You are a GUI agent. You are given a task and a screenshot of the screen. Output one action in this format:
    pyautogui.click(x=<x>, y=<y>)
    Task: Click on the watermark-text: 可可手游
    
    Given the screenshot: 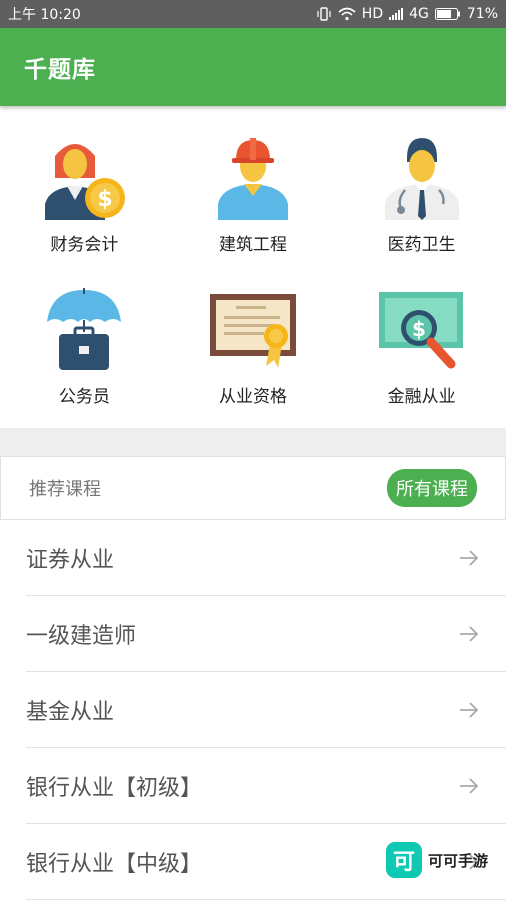 What is the action you would take?
    pyautogui.click(x=457, y=860)
    